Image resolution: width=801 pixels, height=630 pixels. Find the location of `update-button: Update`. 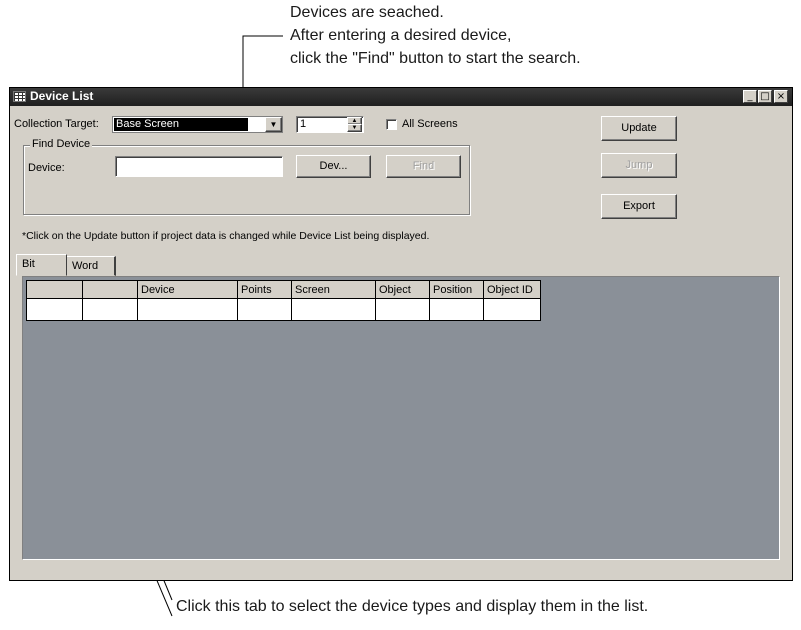

update-button: Update is located at coordinates (639, 128).